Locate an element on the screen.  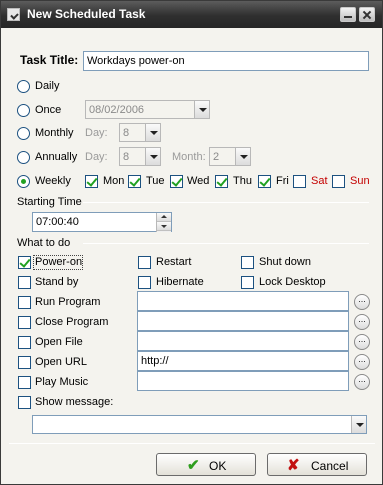
weekday-thu-label: Thu is located at coordinates (242, 181).